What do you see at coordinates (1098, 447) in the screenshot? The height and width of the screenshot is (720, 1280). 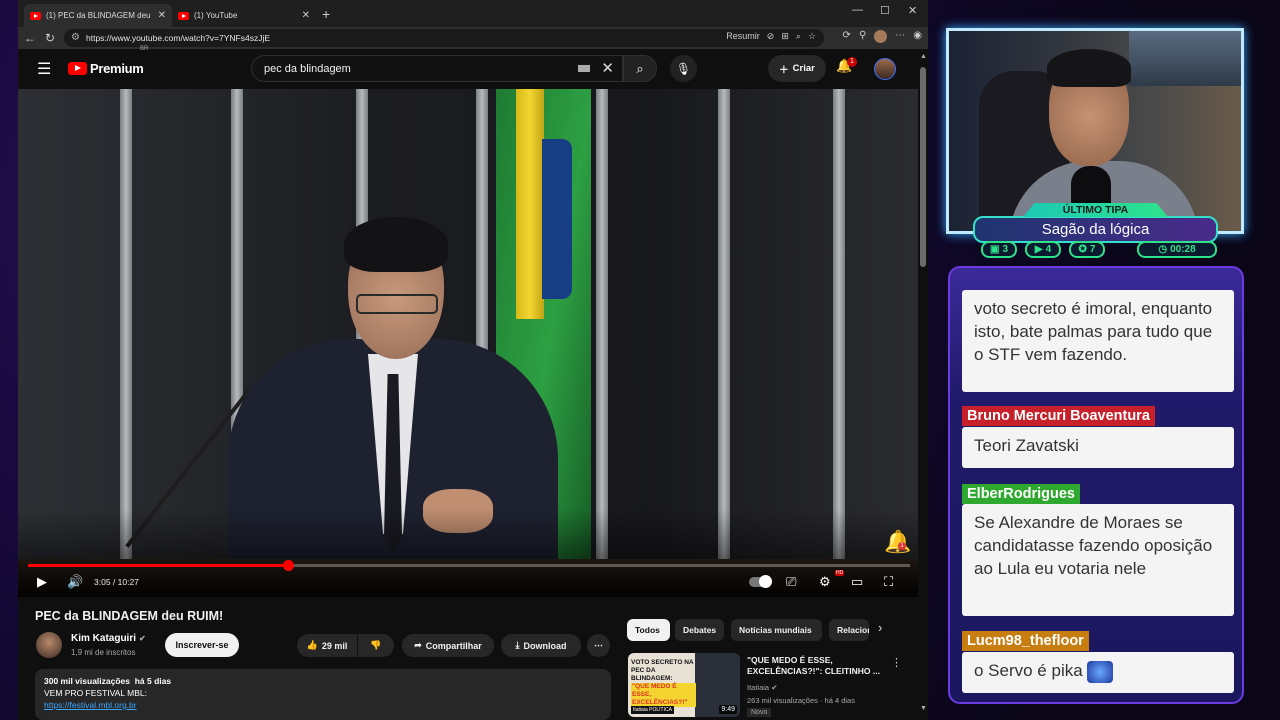 I see `chat-message: Teori Zavatski` at bounding box center [1098, 447].